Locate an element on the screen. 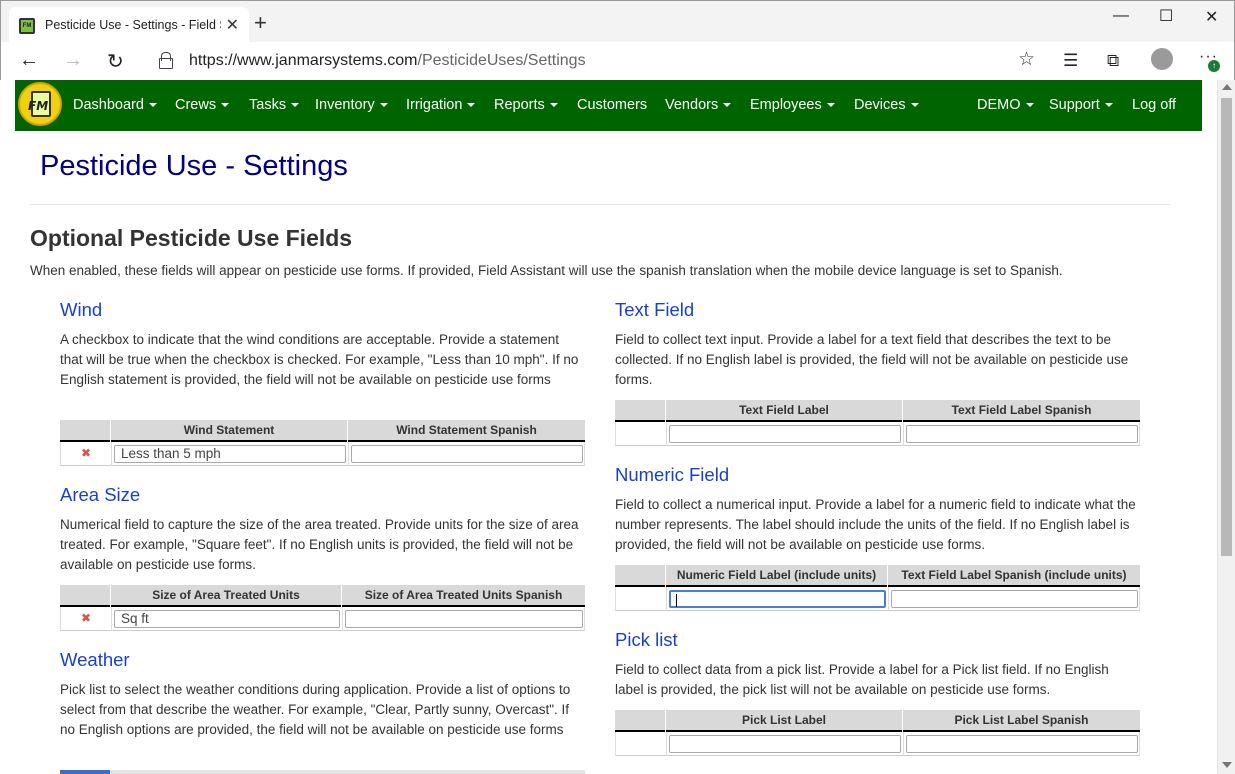 This screenshot has width=1235, height=774. weather-table-header is located at coordinates (322, 772).